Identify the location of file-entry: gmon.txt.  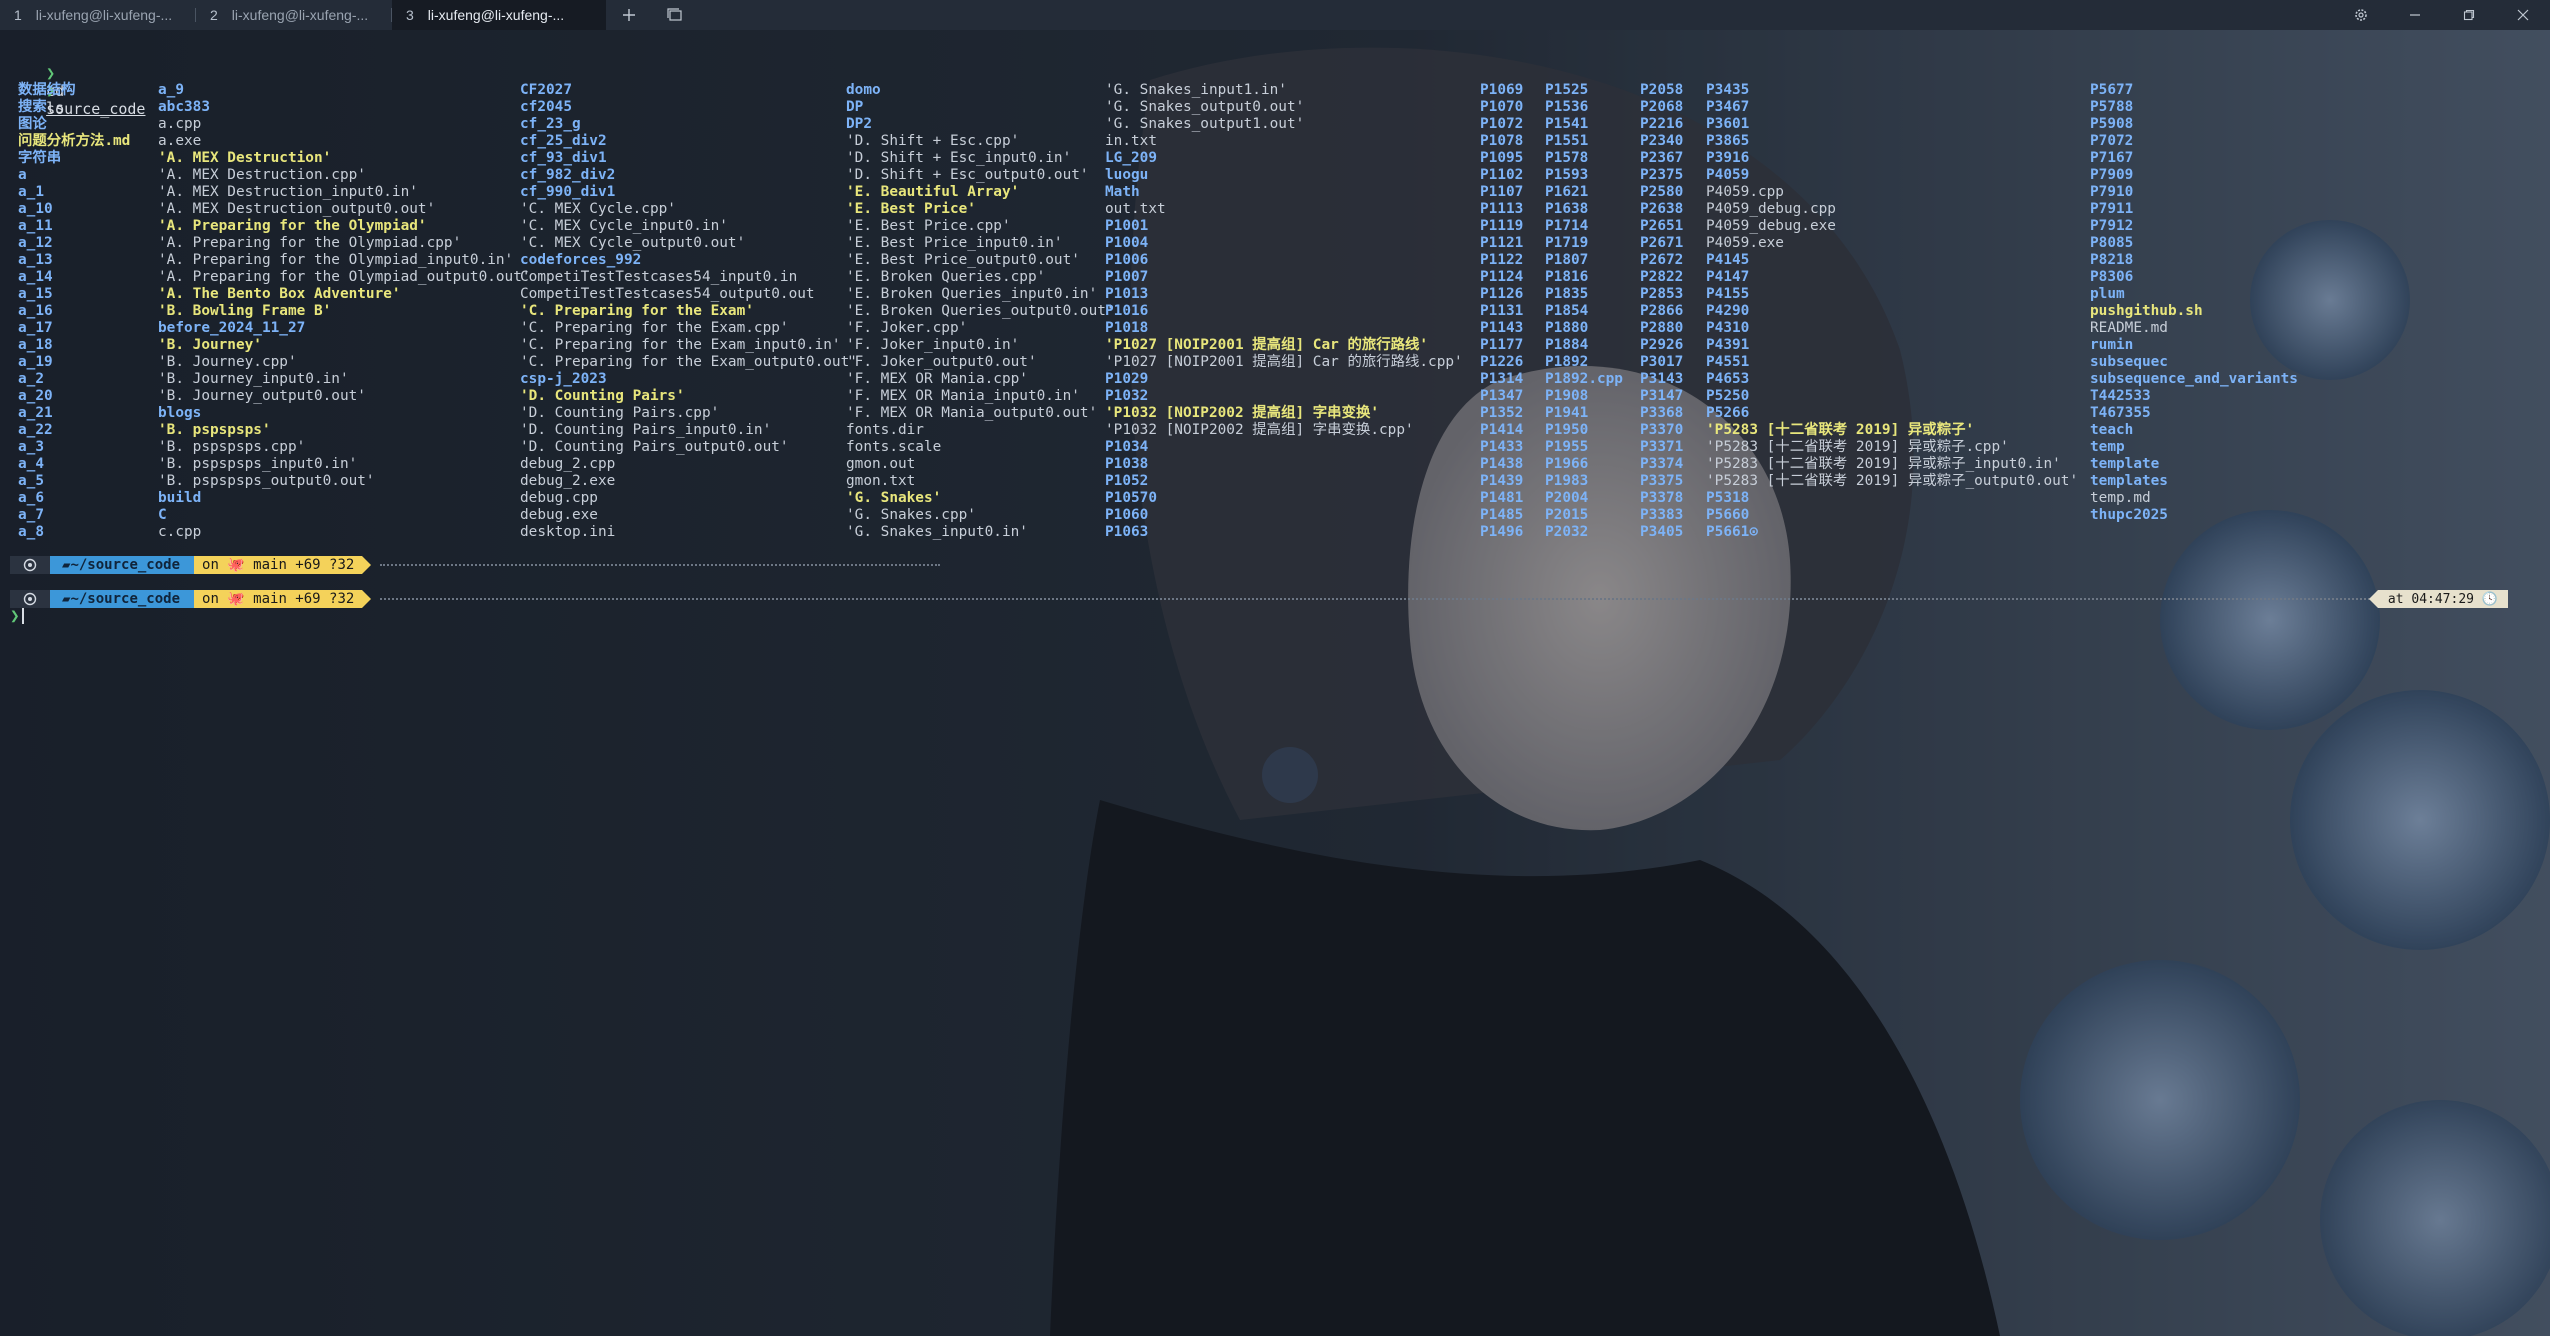
(881, 481).